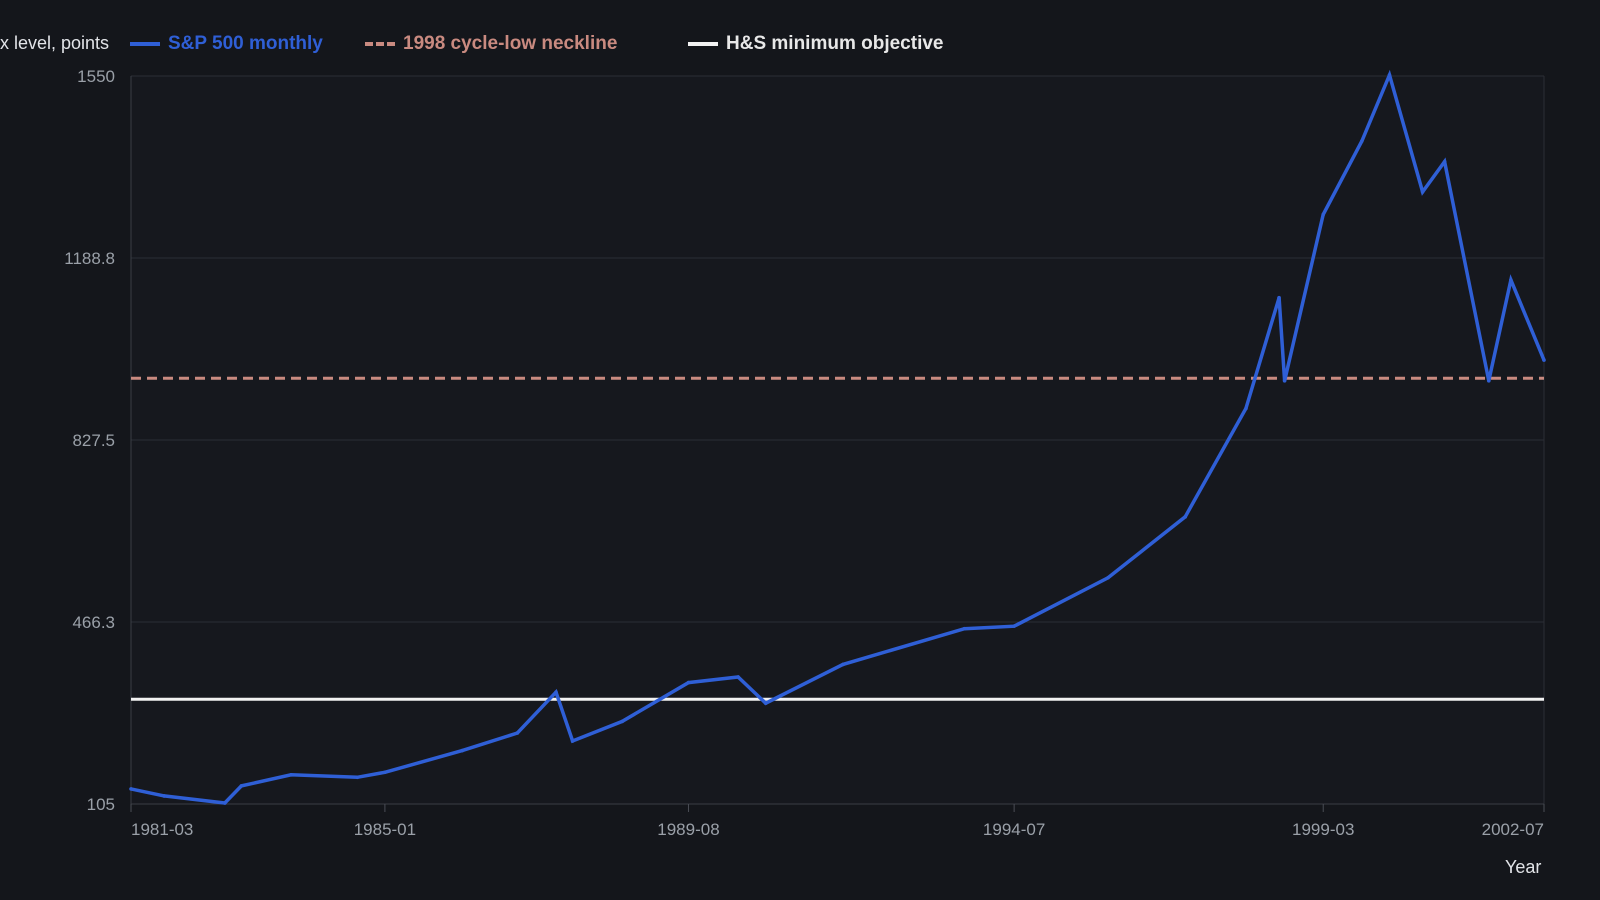 The height and width of the screenshot is (900, 1600). I want to click on x-axis-label: Year, so click(1523, 867).